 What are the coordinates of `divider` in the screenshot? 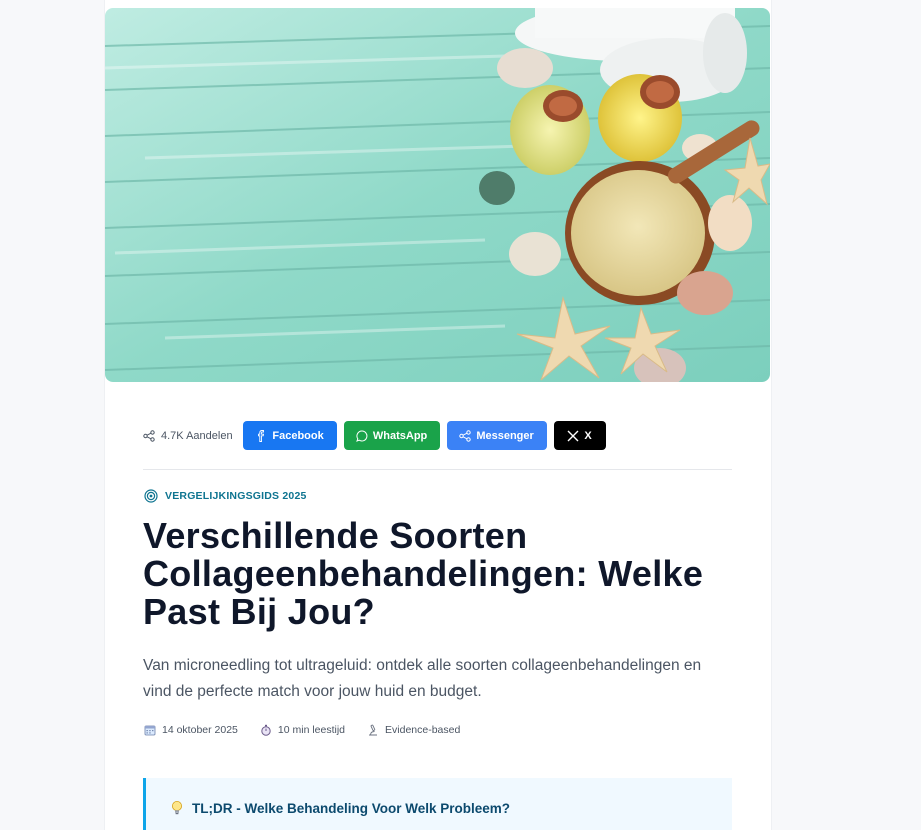 It's located at (437, 469).